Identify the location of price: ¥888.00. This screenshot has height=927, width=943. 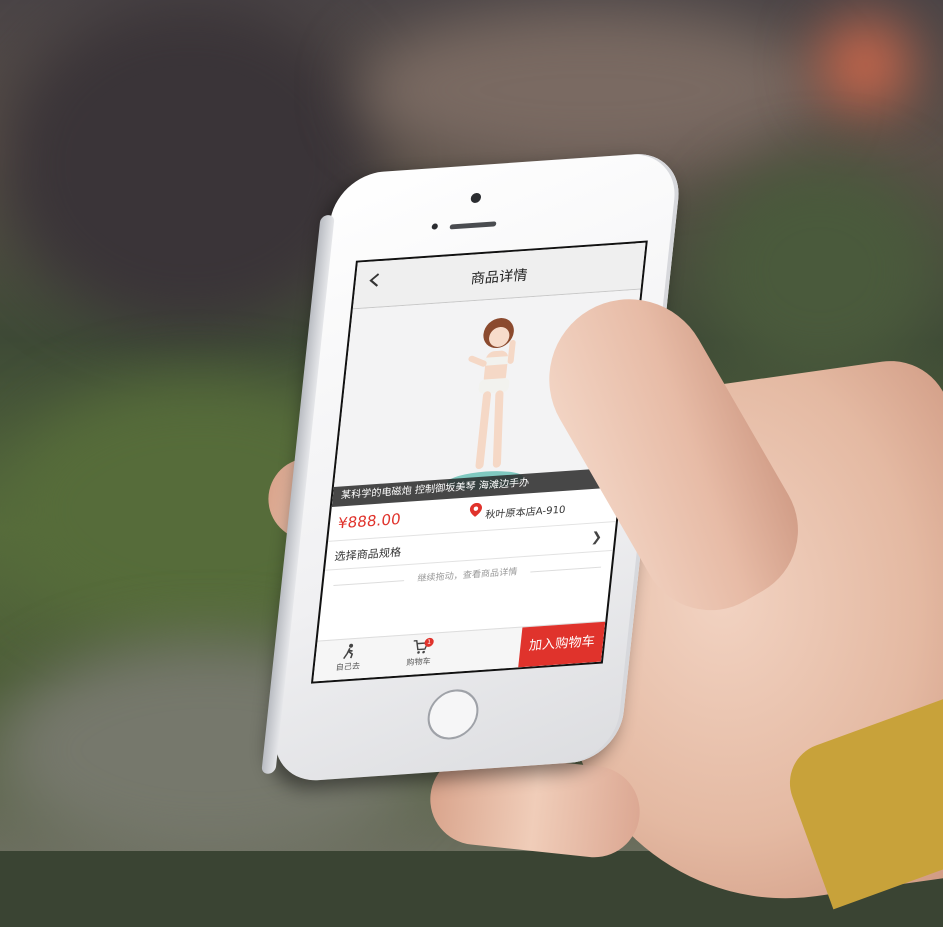
(369, 521).